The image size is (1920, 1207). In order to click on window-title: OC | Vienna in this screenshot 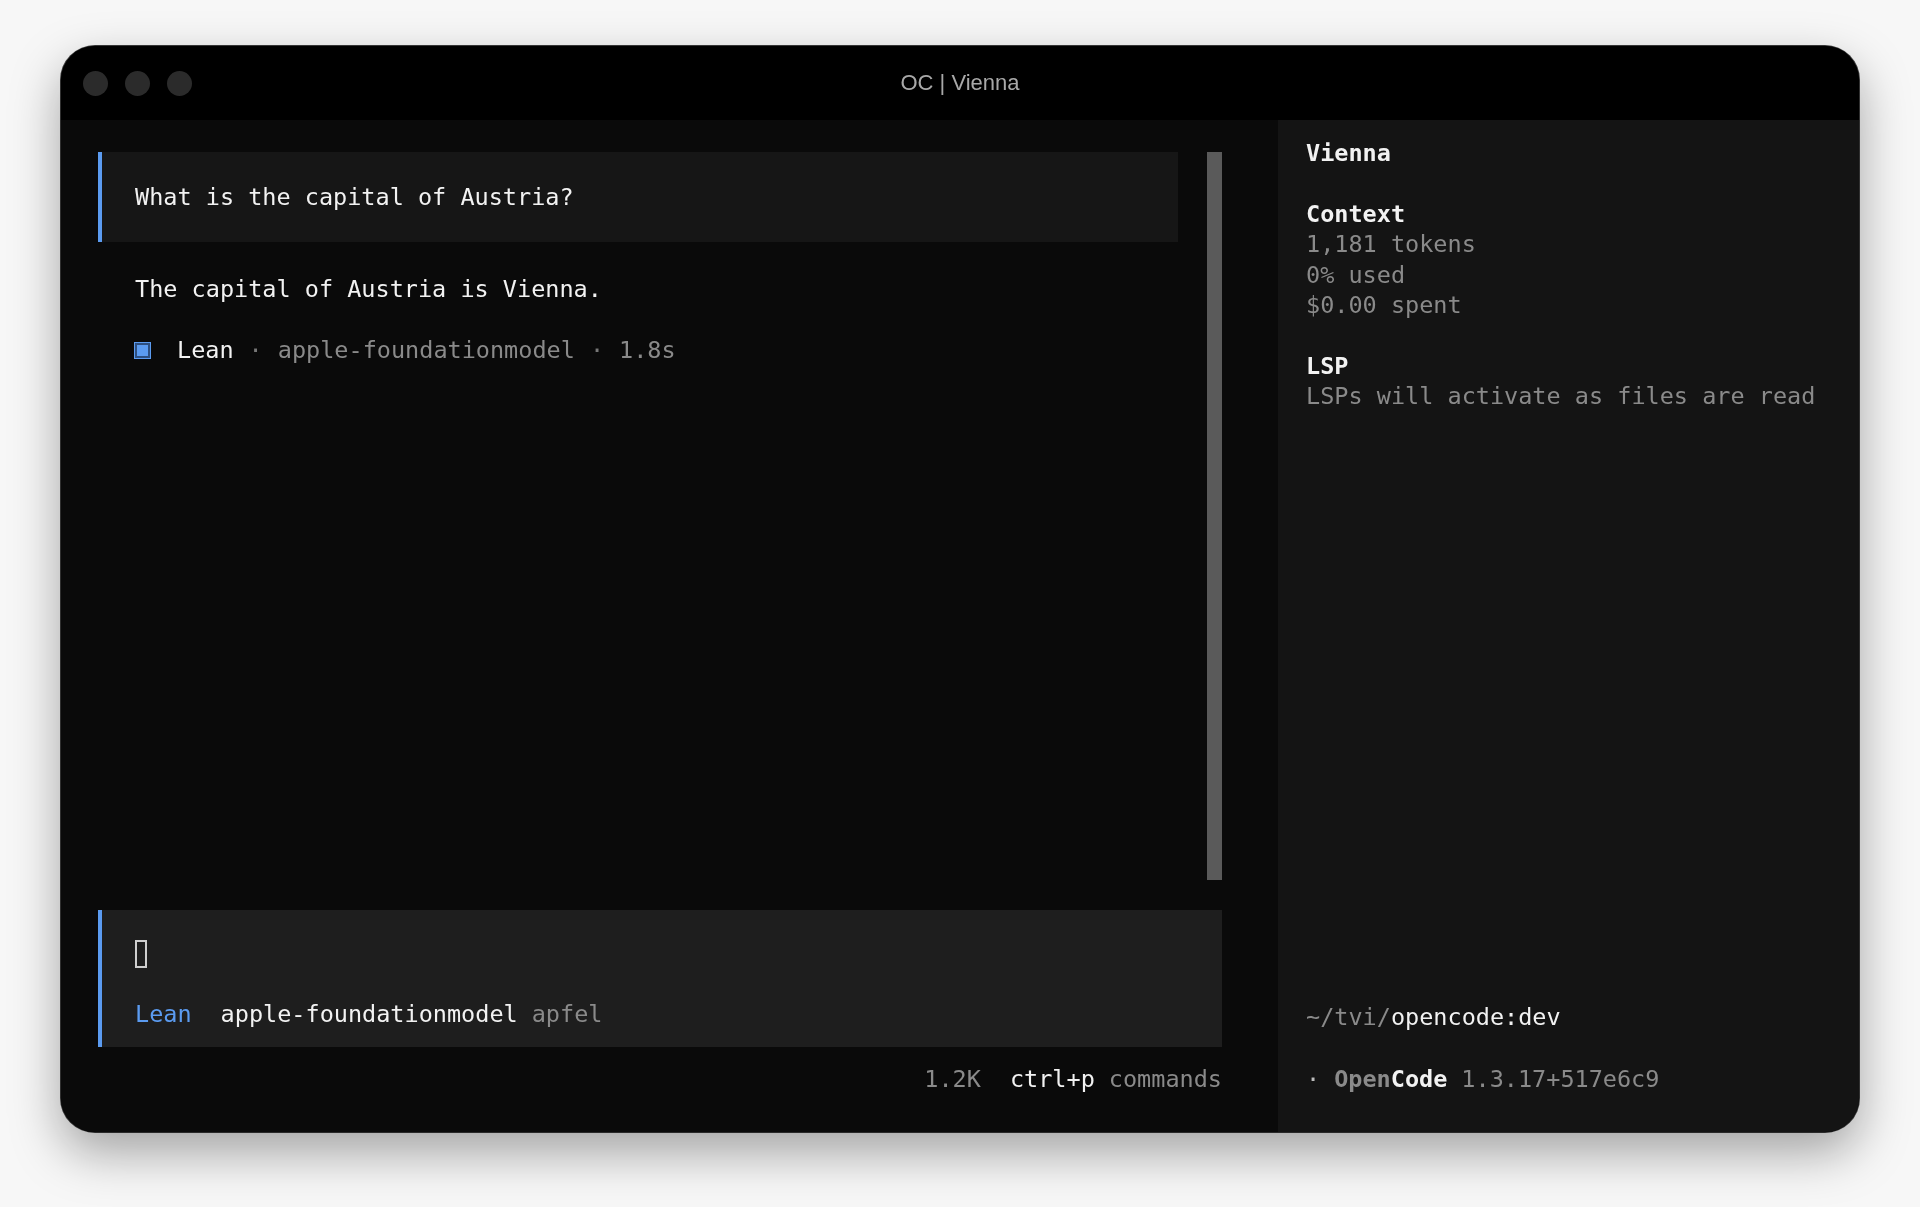, I will do `click(960, 82)`.